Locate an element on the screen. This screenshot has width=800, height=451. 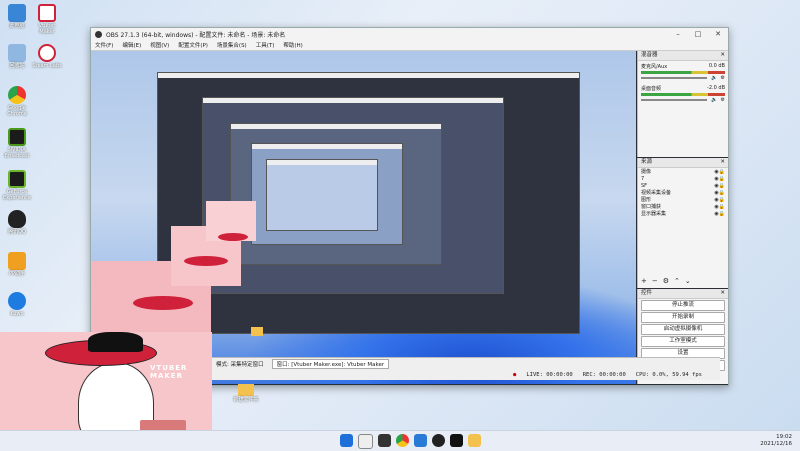
live-indicator-icon: ● is located at coordinates (515, 374).